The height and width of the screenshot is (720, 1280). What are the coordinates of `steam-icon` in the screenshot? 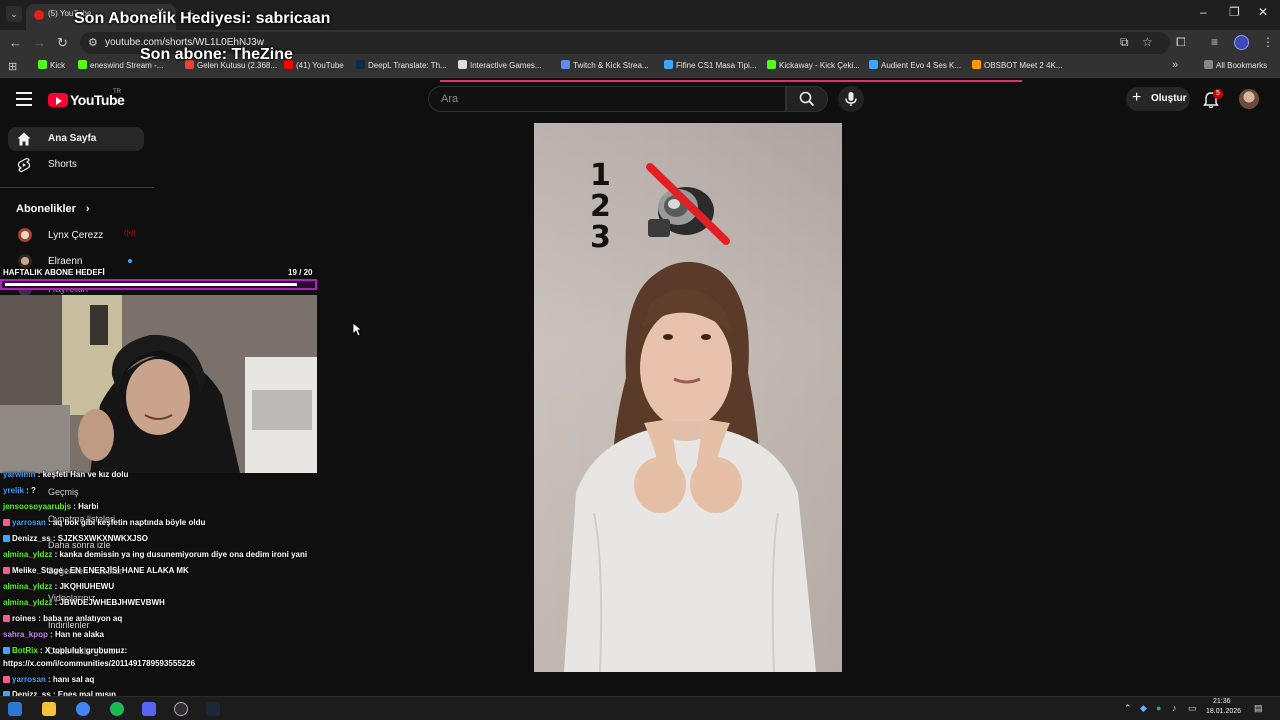 It's located at (213, 709).